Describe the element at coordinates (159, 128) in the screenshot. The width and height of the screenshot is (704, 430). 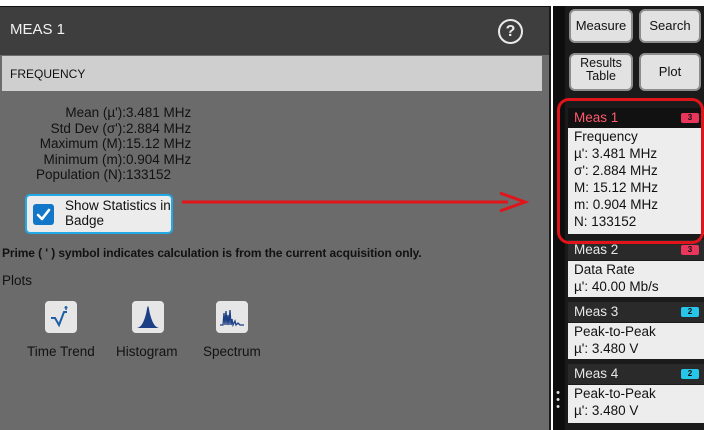
I see `stat-value: 2.884 MHz` at that location.